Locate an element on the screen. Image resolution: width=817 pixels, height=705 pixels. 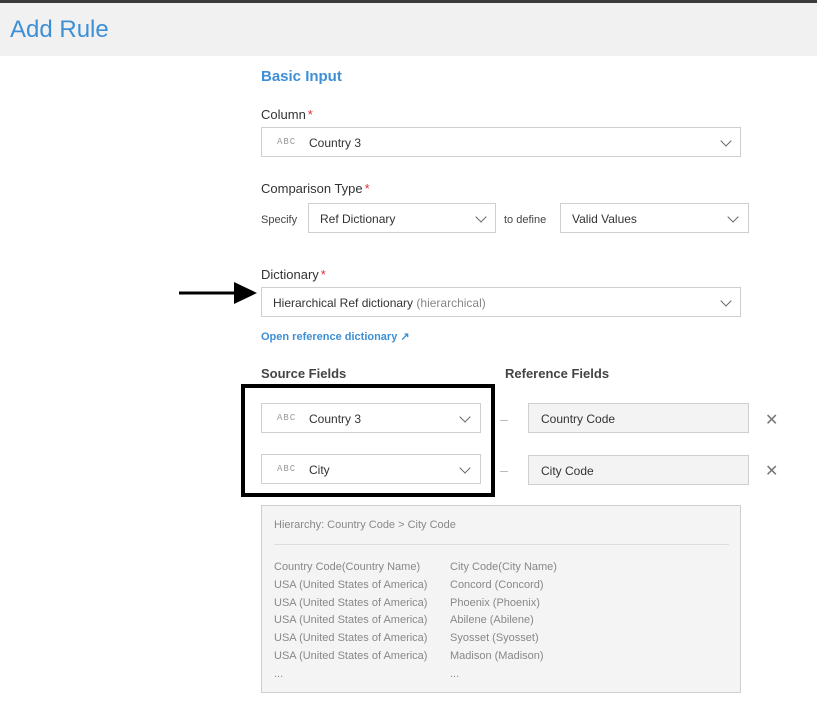
reference-field-value: Country Code is located at coordinates (578, 419).